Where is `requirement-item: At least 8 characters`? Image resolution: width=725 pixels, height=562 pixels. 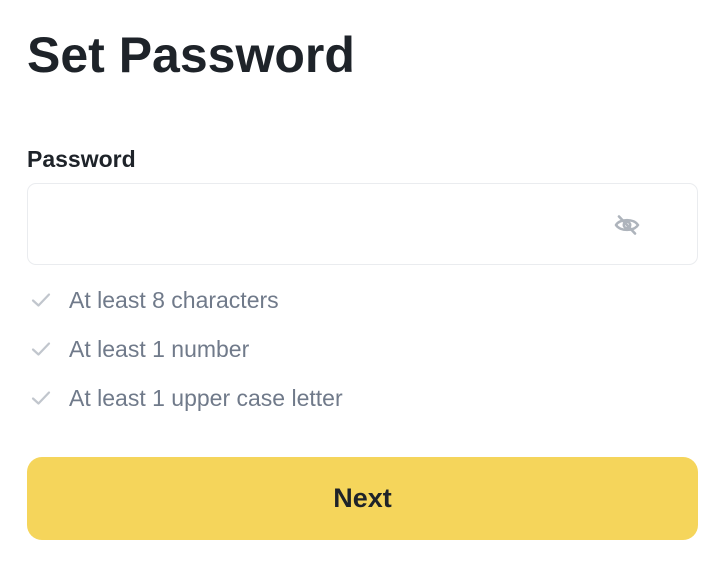 requirement-item: At least 8 characters is located at coordinates (185, 300).